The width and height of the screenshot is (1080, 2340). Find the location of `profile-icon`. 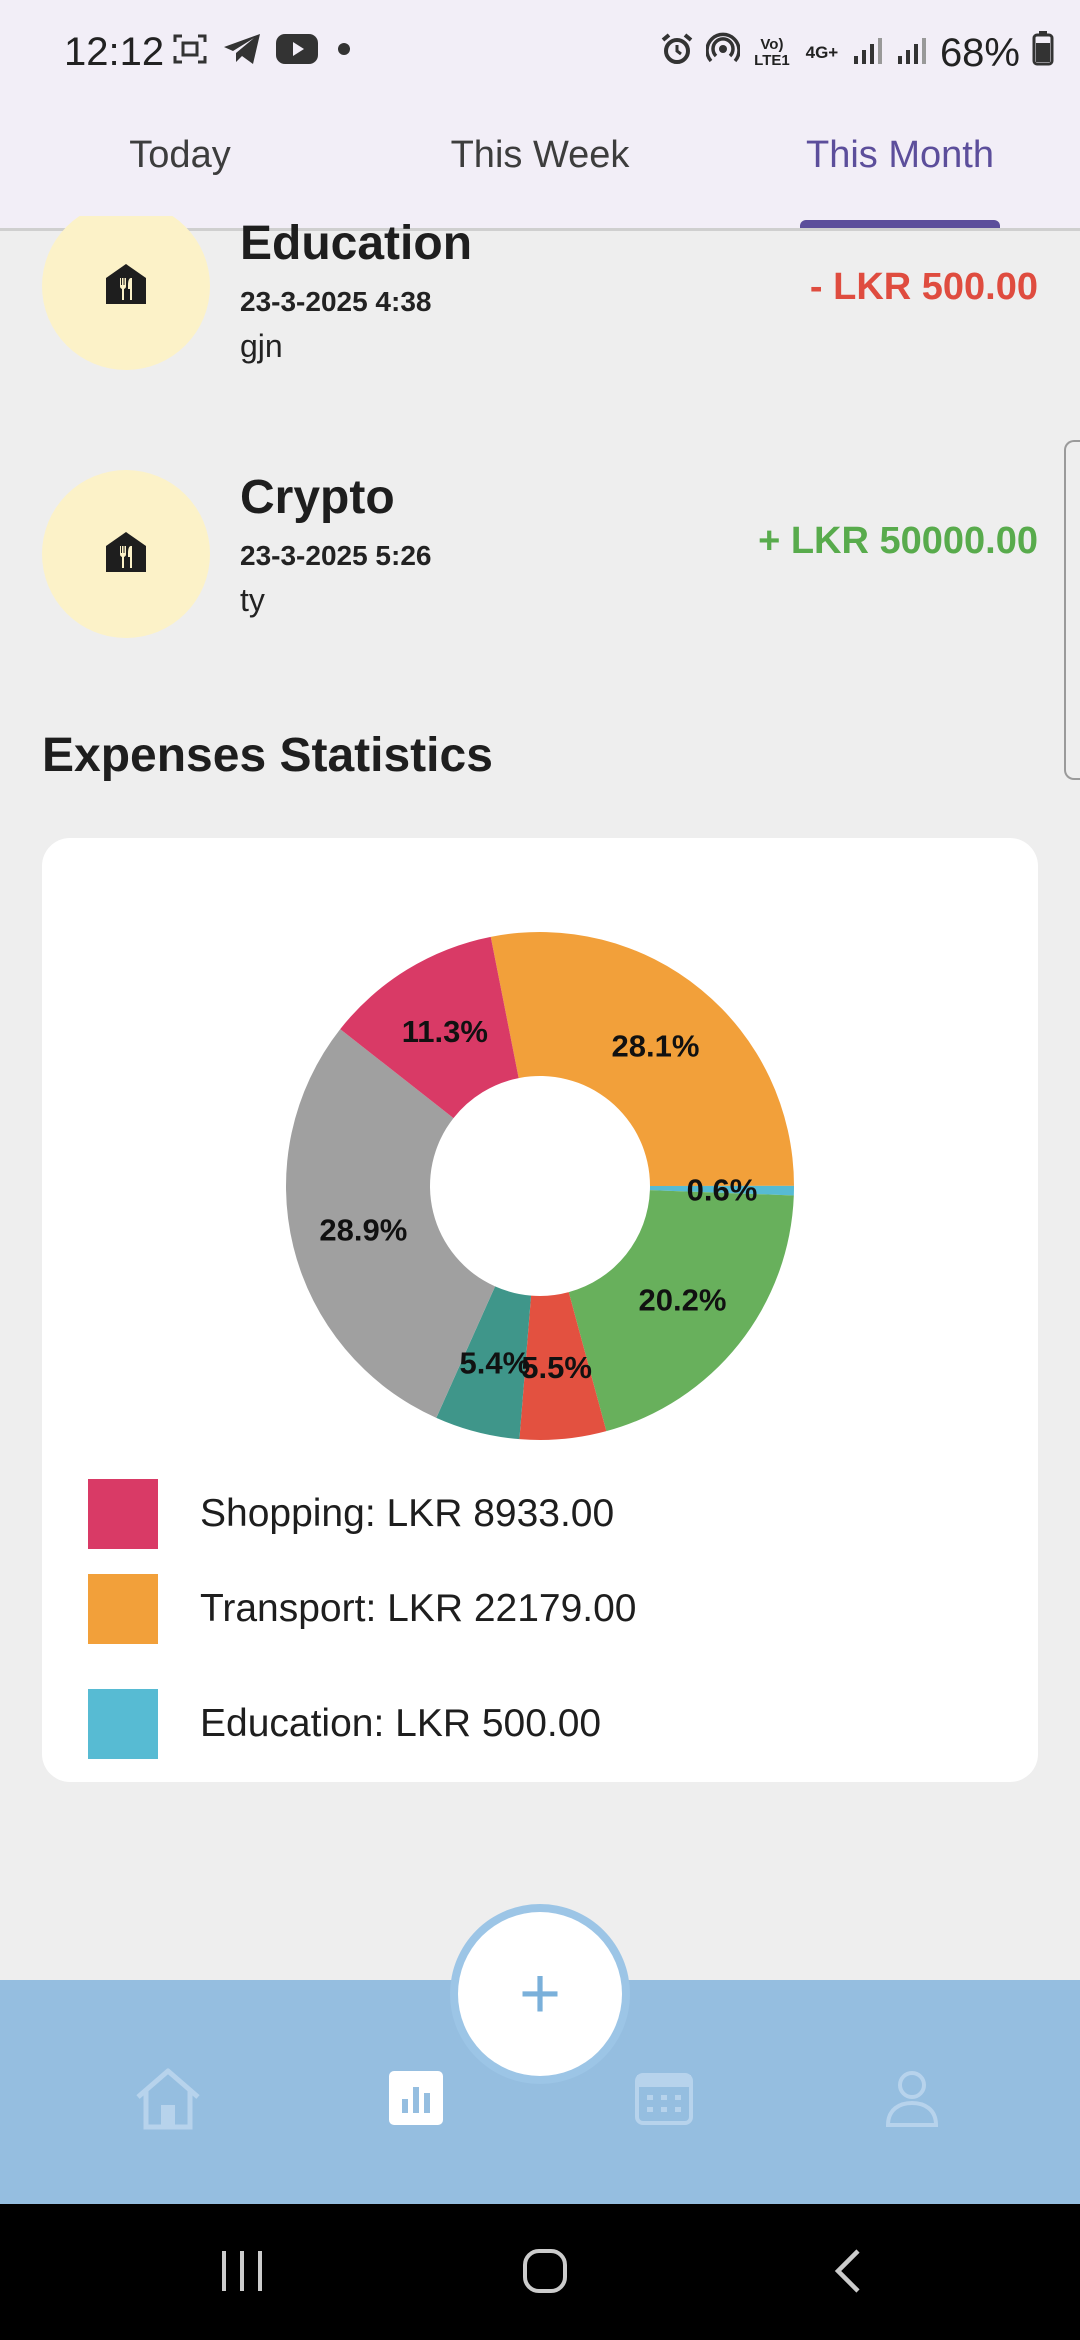

profile-icon is located at coordinates (912, 2100).